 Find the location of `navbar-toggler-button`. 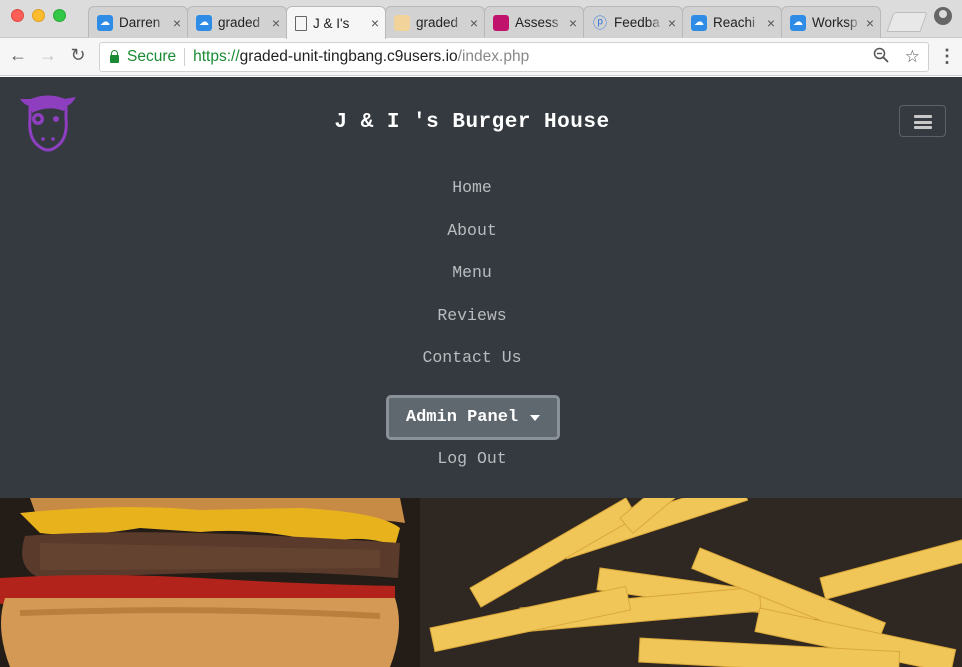

navbar-toggler-button is located at coordinates (922, 121).